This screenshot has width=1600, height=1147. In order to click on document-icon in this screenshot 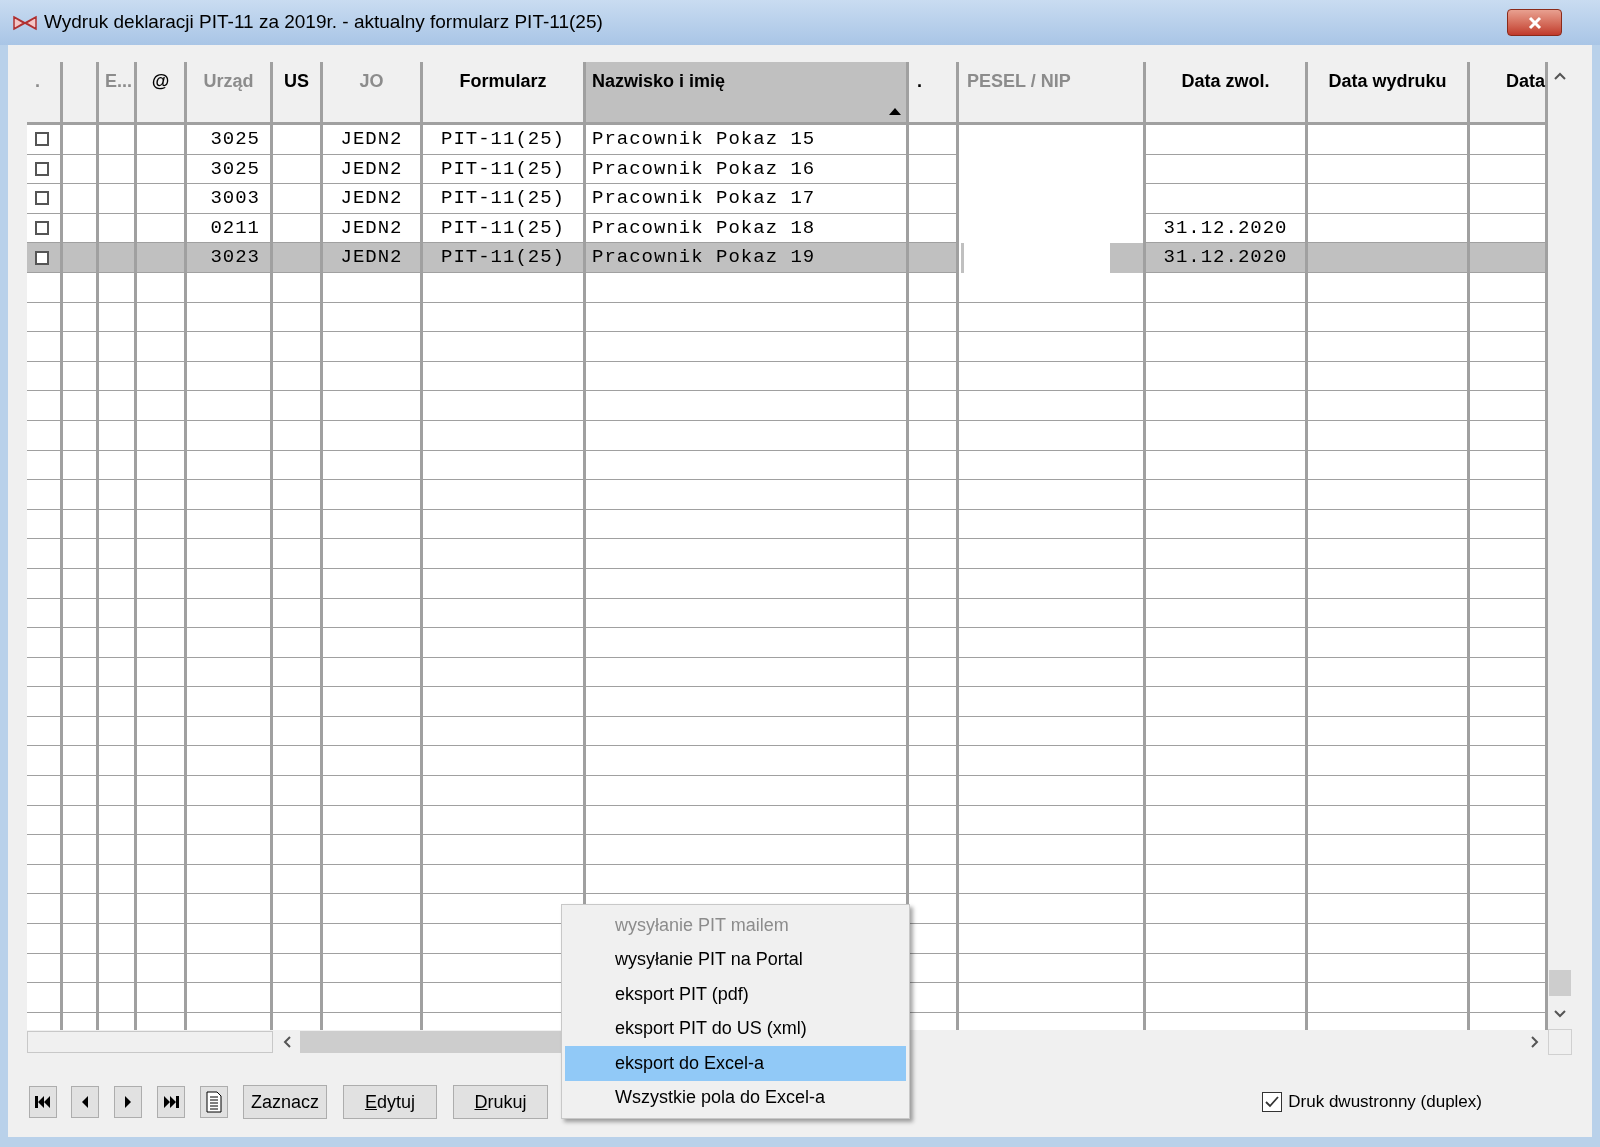, I will do `click(214, 1102)`.